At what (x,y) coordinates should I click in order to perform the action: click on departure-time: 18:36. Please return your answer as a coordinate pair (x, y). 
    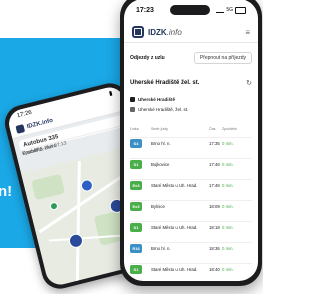
    Looking at the image, I should click on (214, 248).